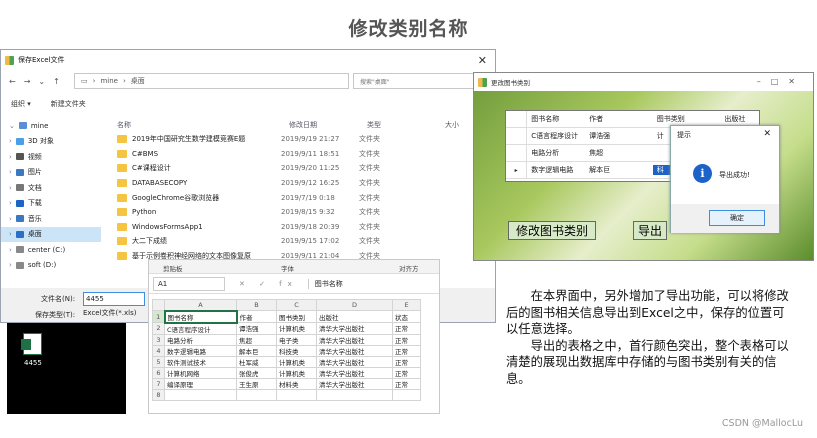 The width and height of the screenshot is (817, 438). Describe the element at coordinates (296, 305) in the screenshot. I see `column-header: C` at that location.